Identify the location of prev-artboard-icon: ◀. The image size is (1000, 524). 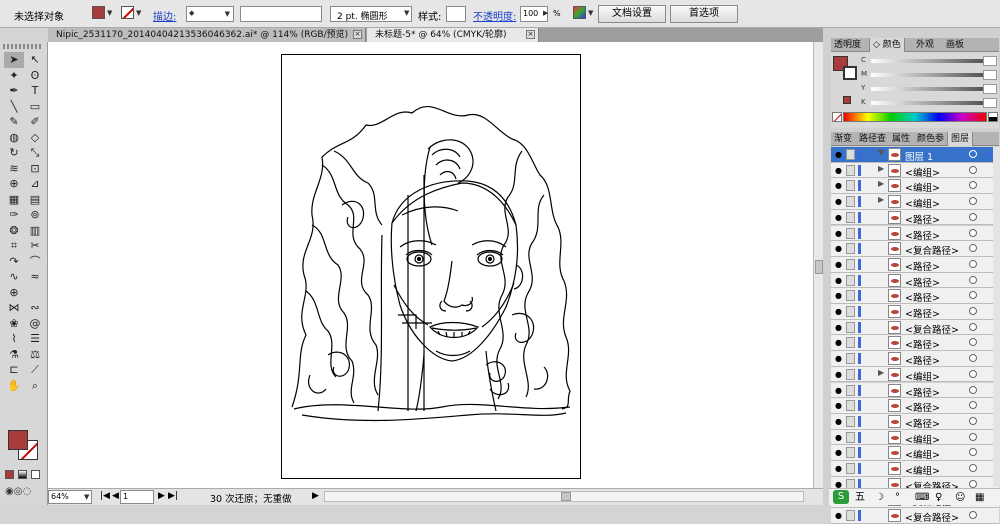
(115, 496).